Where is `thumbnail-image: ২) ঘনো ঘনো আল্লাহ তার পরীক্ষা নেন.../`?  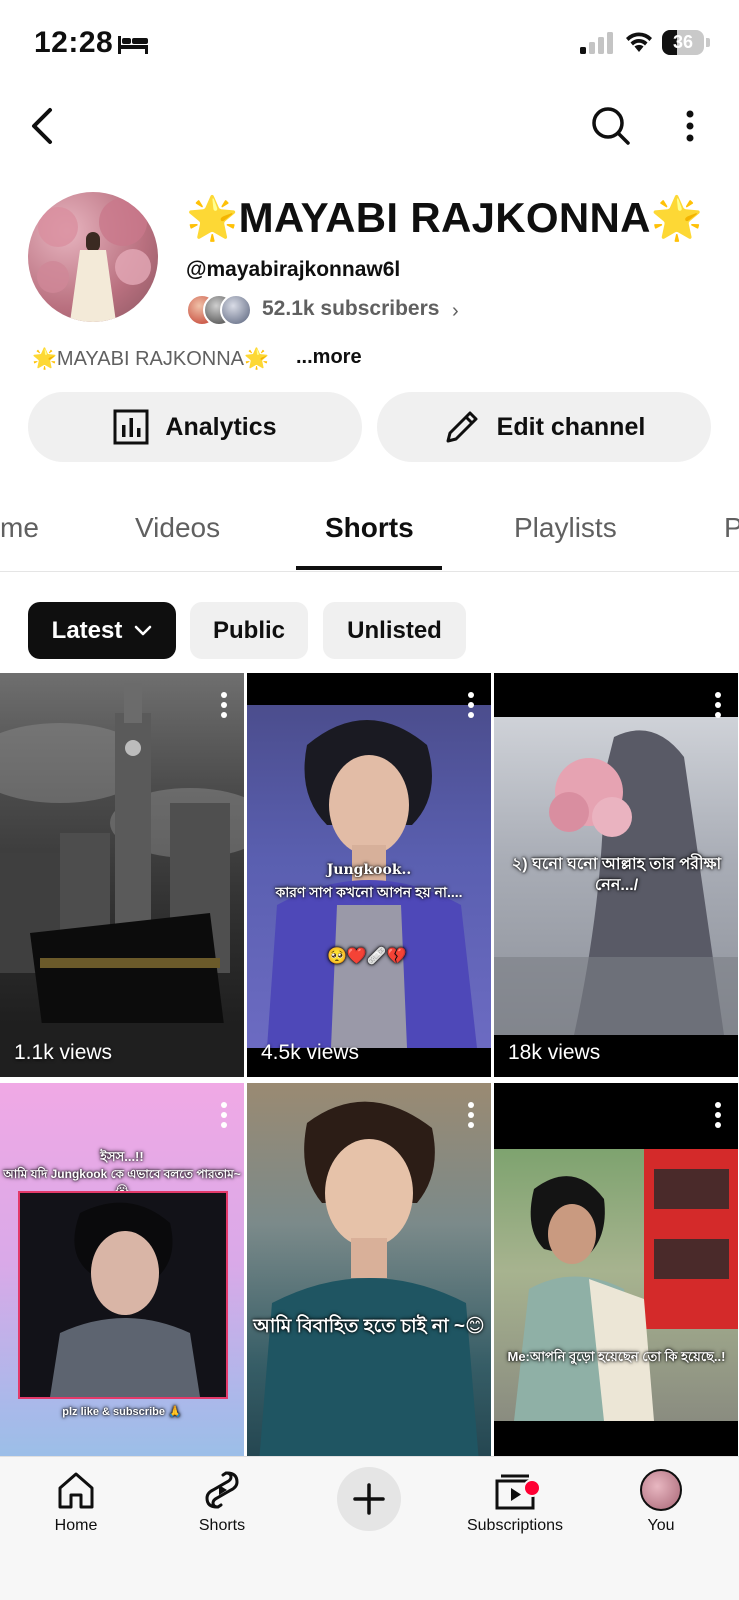
thumbnail-image: ২) ঘনো ঘনো আল্লাহ তার পরীক্ষা নেন.../ is located at coordinates (616, 876).